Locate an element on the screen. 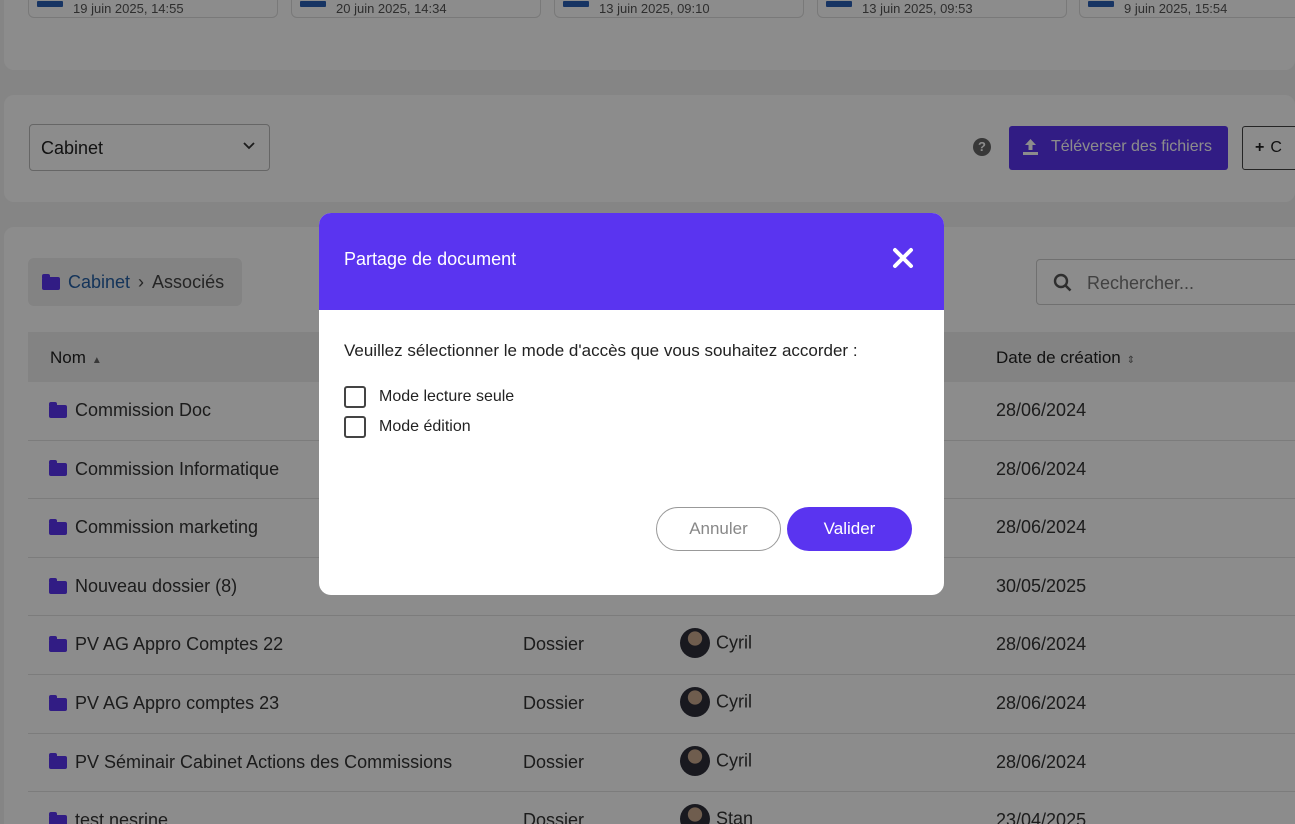 Image resolution: width=1295 pixels, height=824 pixels. close-icon is located at coordinates (903, 258).